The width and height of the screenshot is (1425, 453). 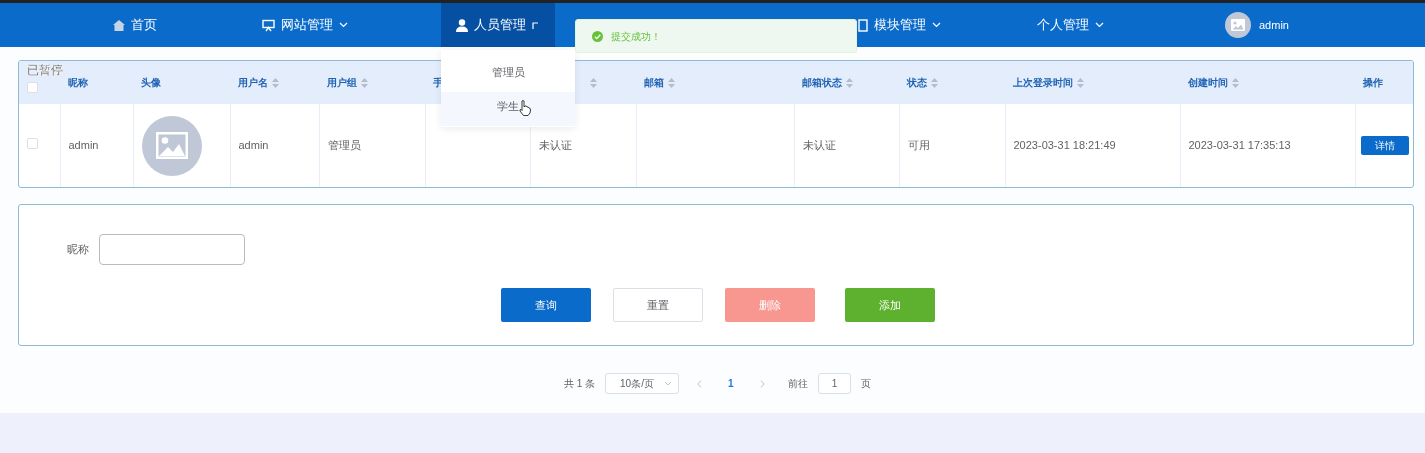 What do you see at coordinates (135, 25) in the screenshot?
I see `nav-item: 首页` at bounding box center [135, 25].